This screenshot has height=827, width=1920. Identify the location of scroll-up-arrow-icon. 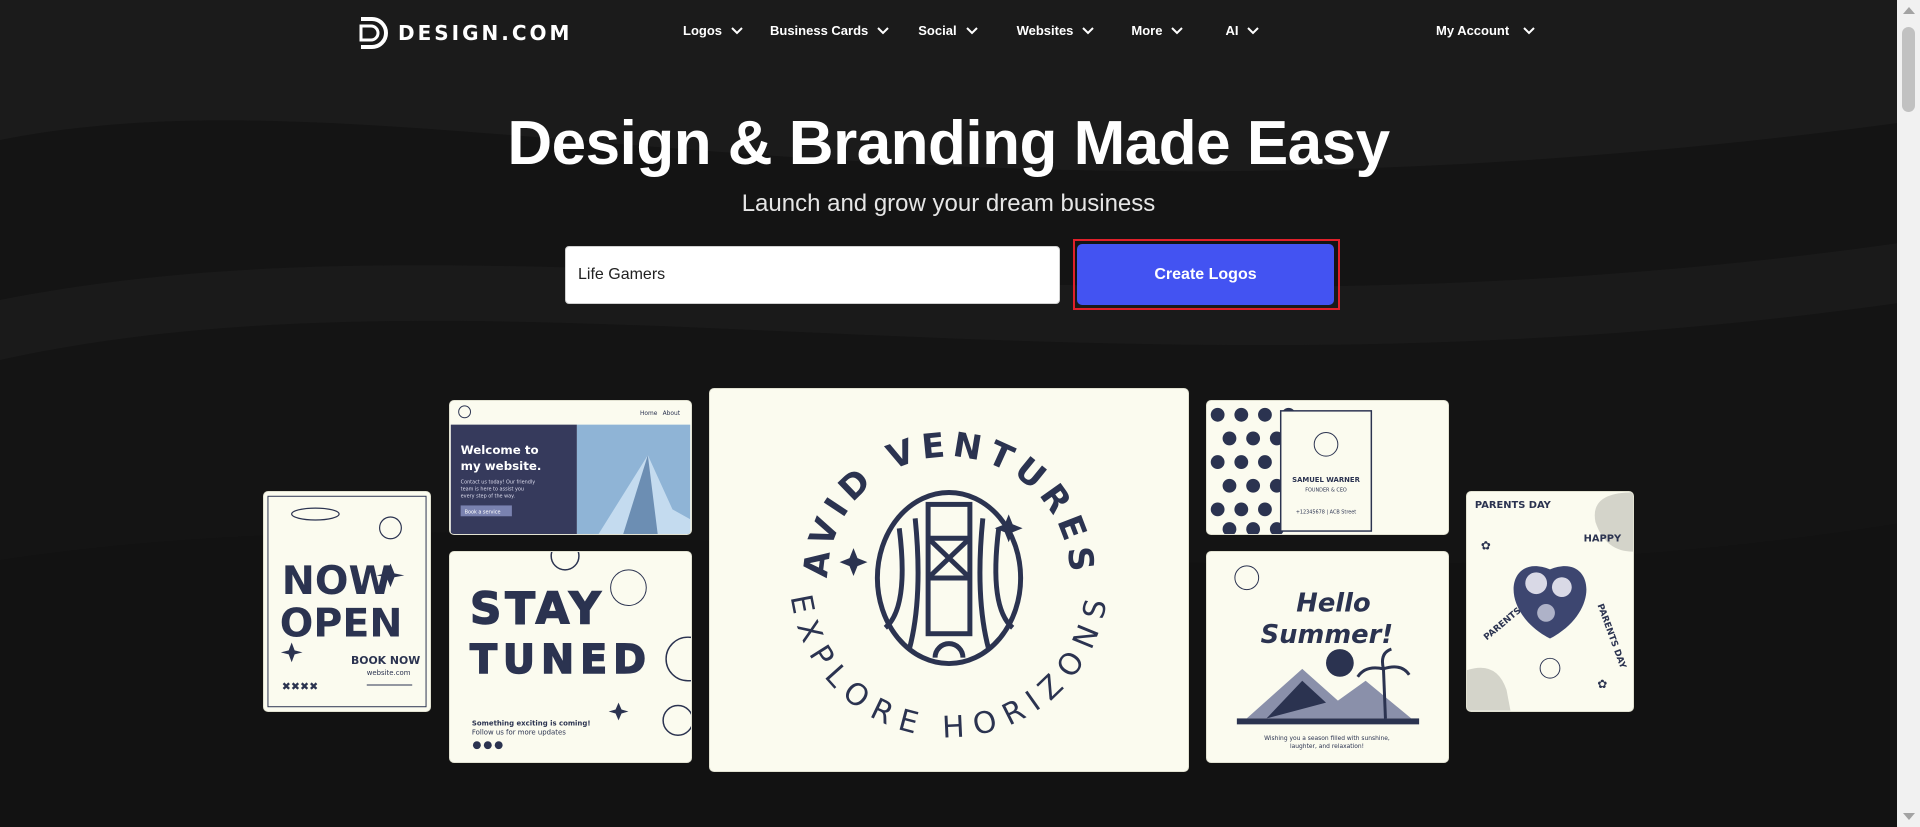
(1909, 10).